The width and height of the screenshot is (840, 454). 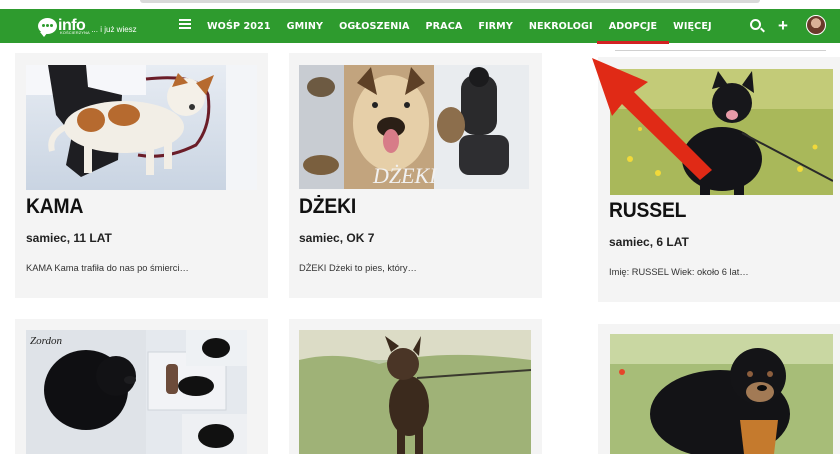 What do you see at coordinates (87, 26) in the screenshot?
I see `site-logo: info KOŚCIERZYNA ... i już wiesz` at bounding box center [87, 26].